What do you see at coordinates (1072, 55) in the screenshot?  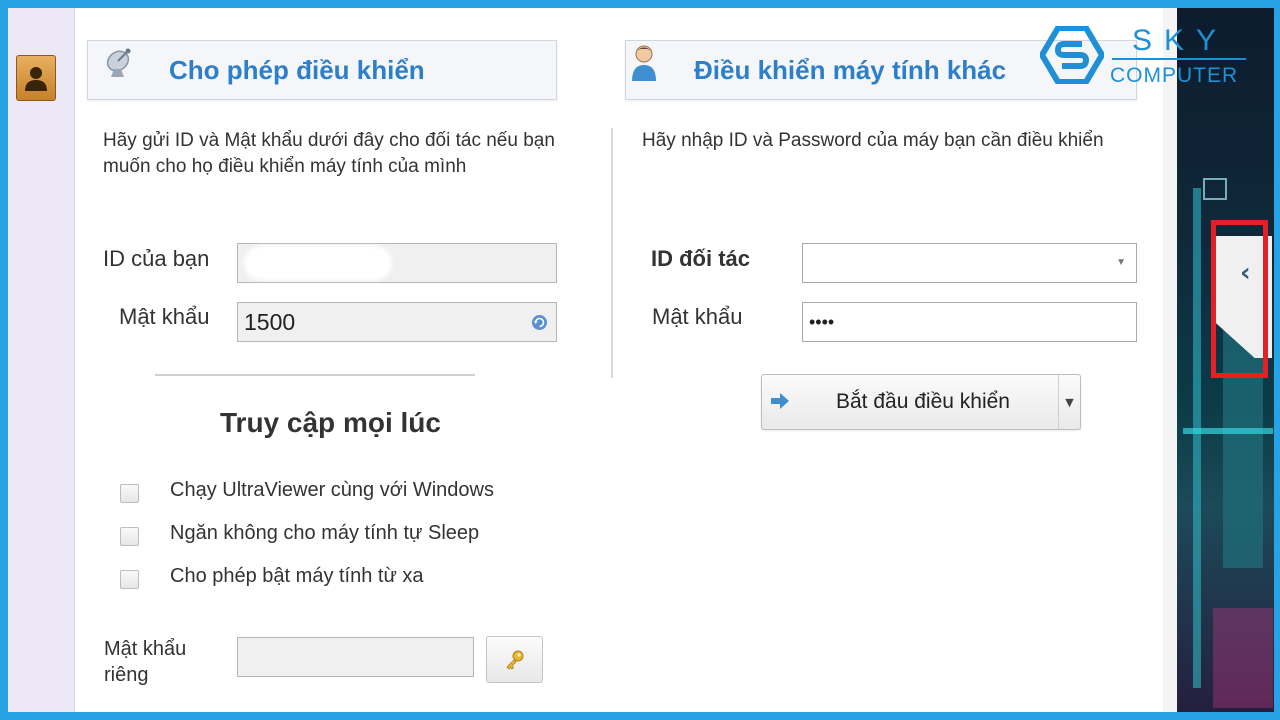 I see `logo-mark-icon` at bounding box center [1072, 55].